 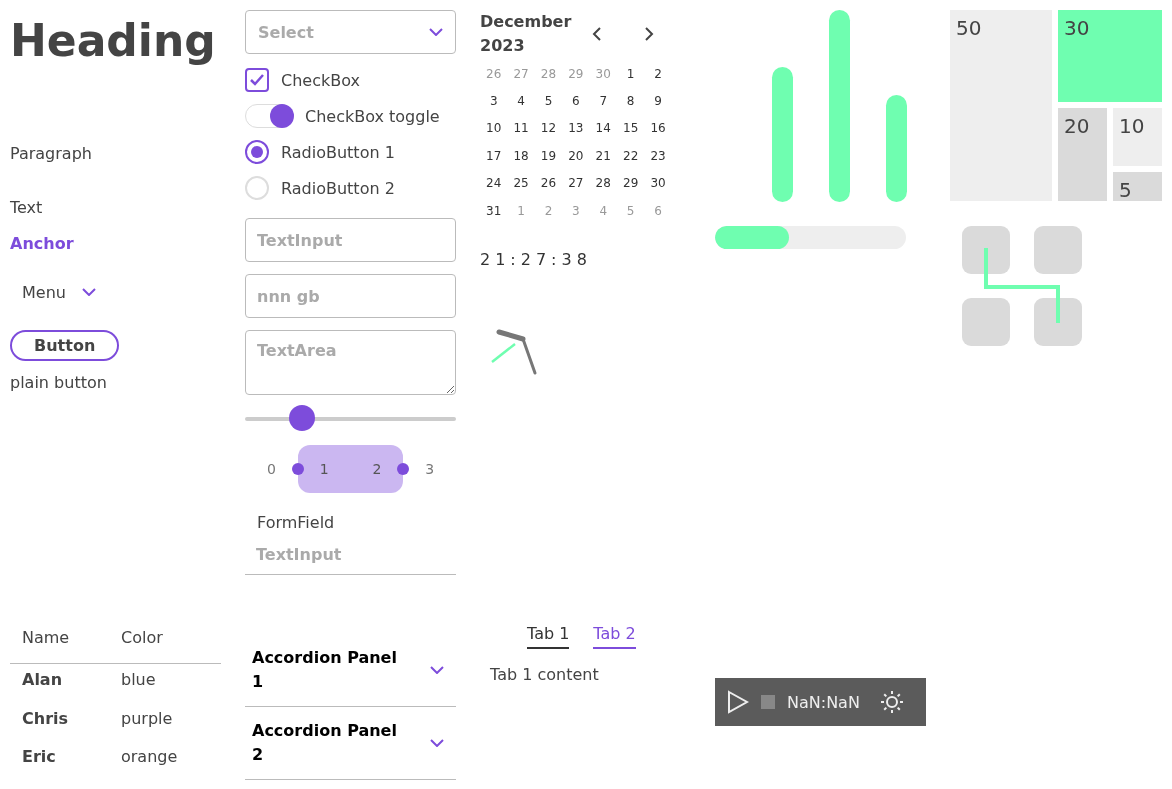 What do you see at coordinates (823, 702) in the screenshot?
I see `video-time: NaN:NaN` at bounding box center [823, 702].